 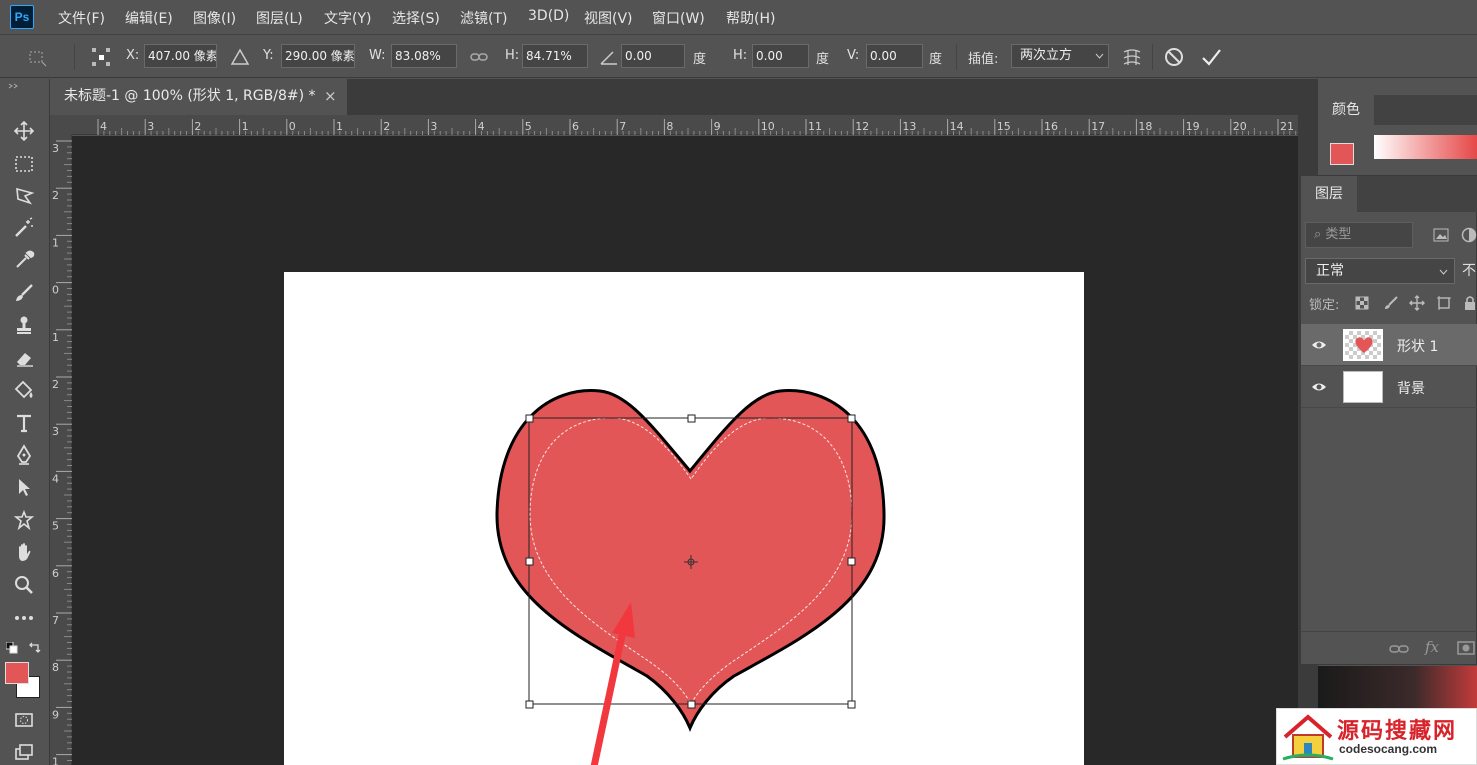 What do you see at coordinates (1051, 126) in the screenshot?
I see `ruler-label: 16` at bounding box center [1051, 126].